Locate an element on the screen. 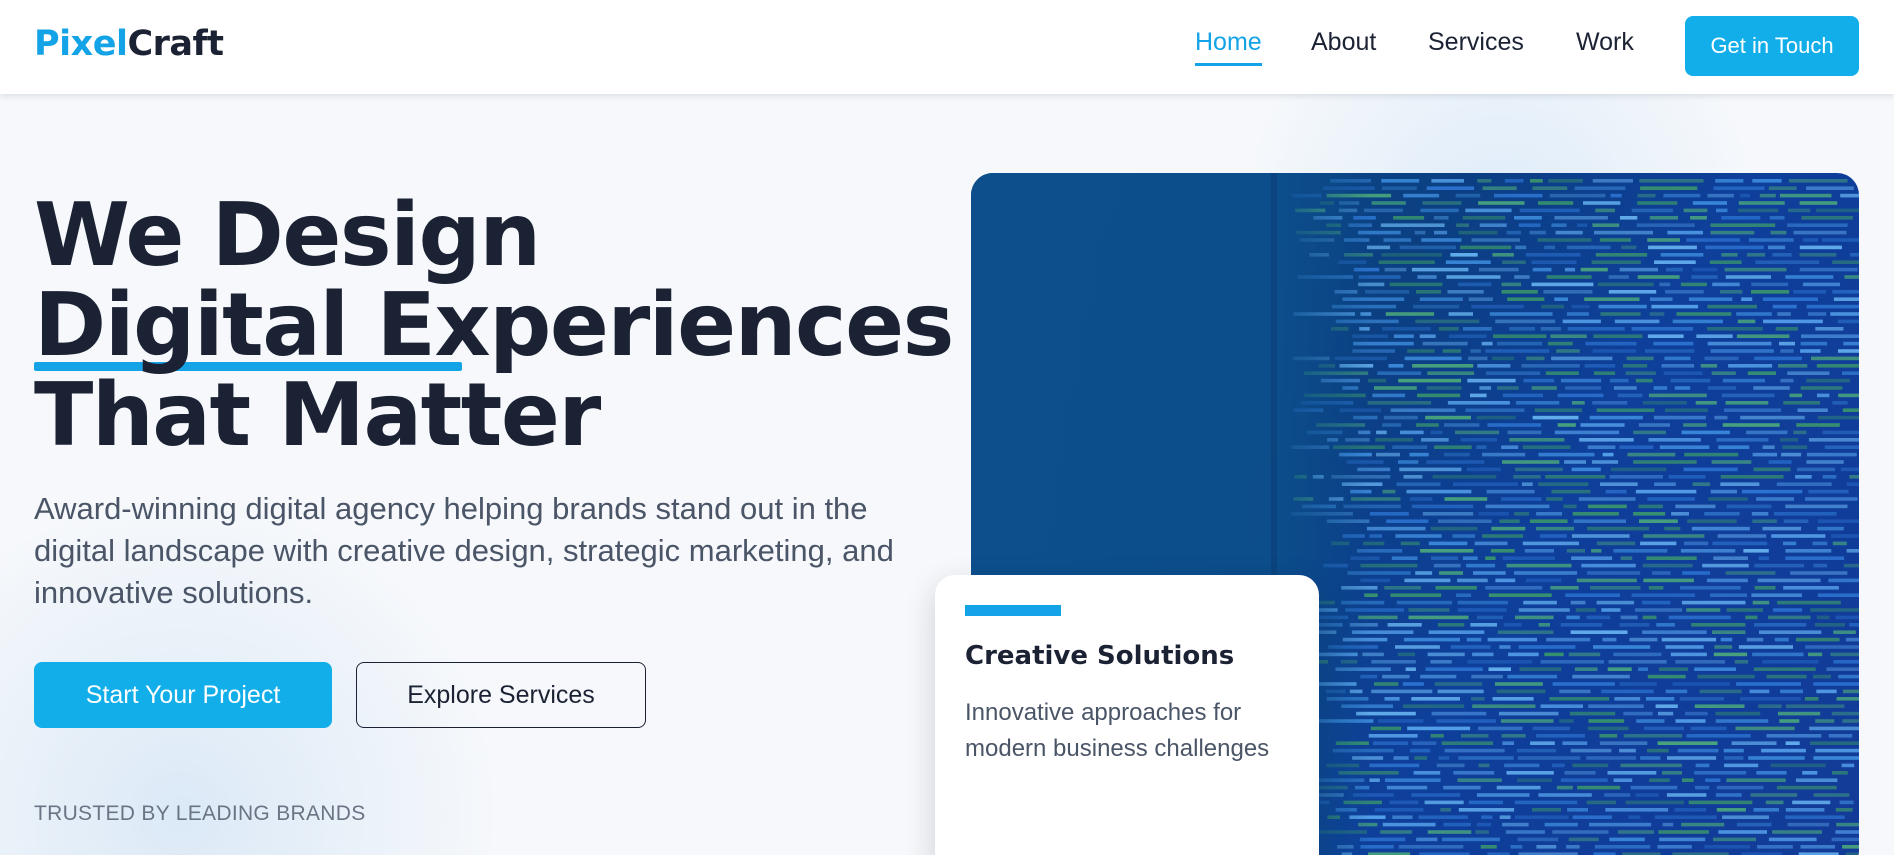 The width and height of the screenshot is (1894, 855). nav-work: Work is located at coordinates (1605, 45).